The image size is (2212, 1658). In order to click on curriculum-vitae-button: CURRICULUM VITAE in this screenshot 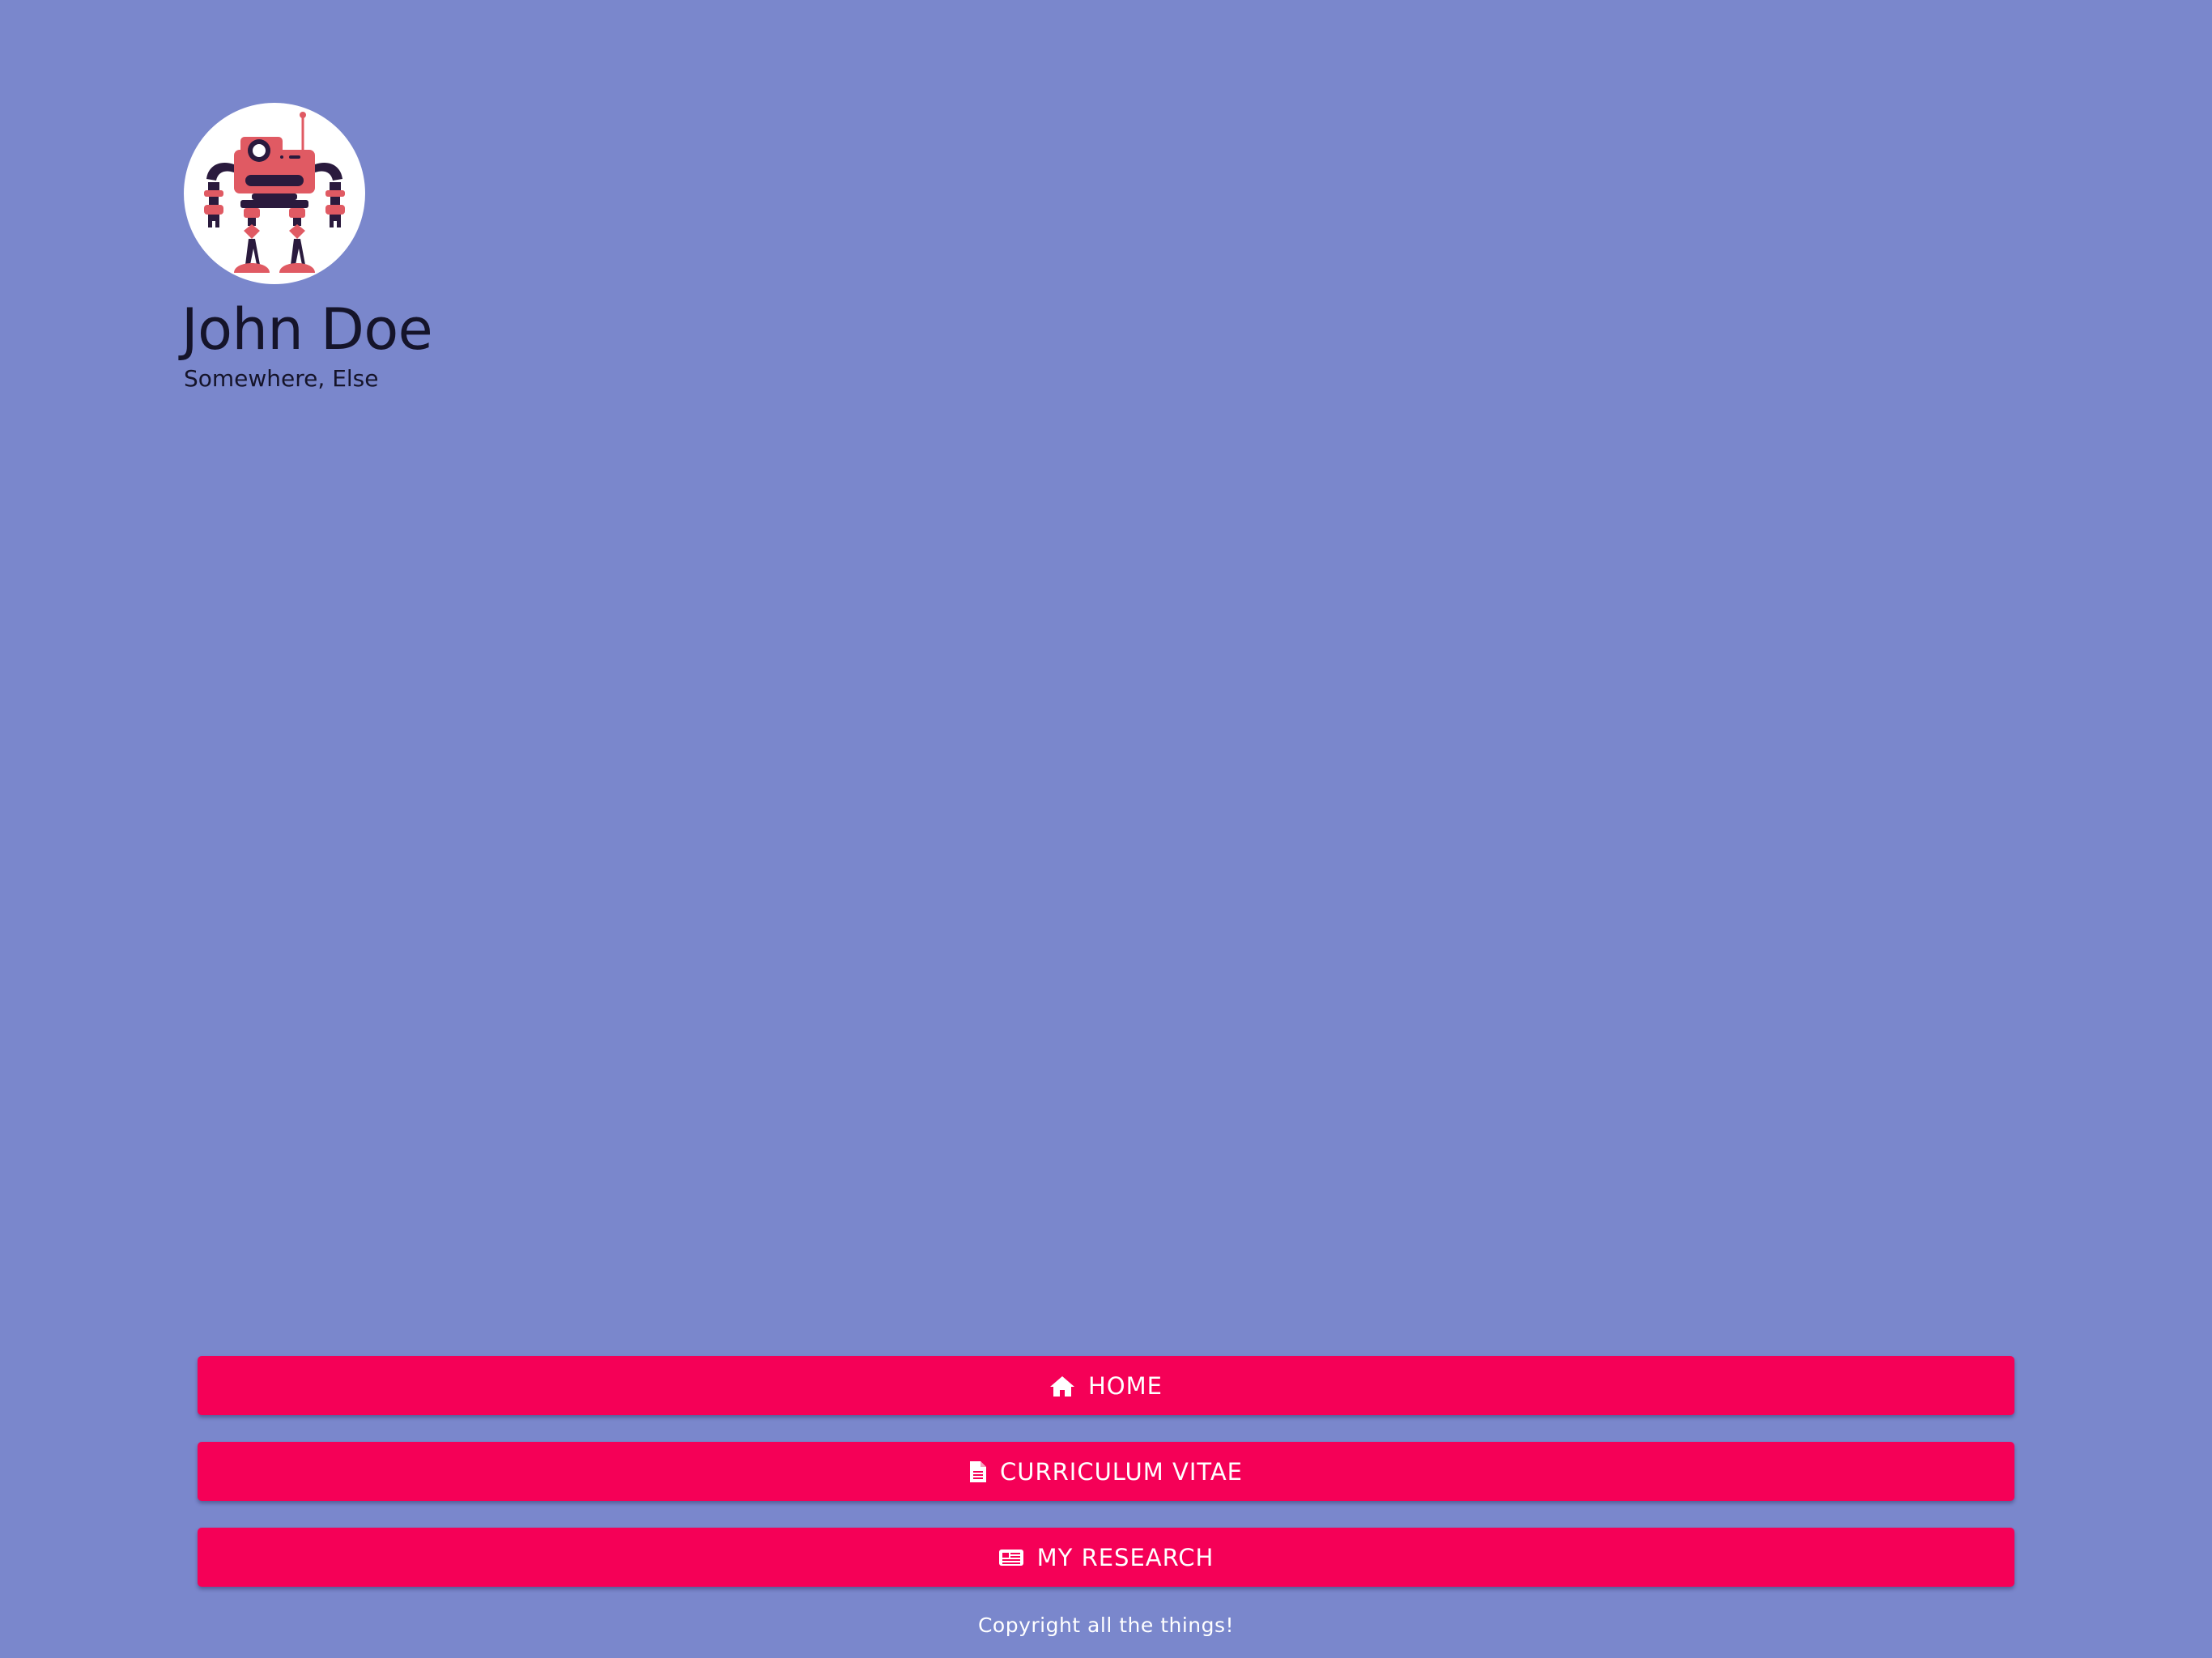, I will do `click(1106, 1471)`.